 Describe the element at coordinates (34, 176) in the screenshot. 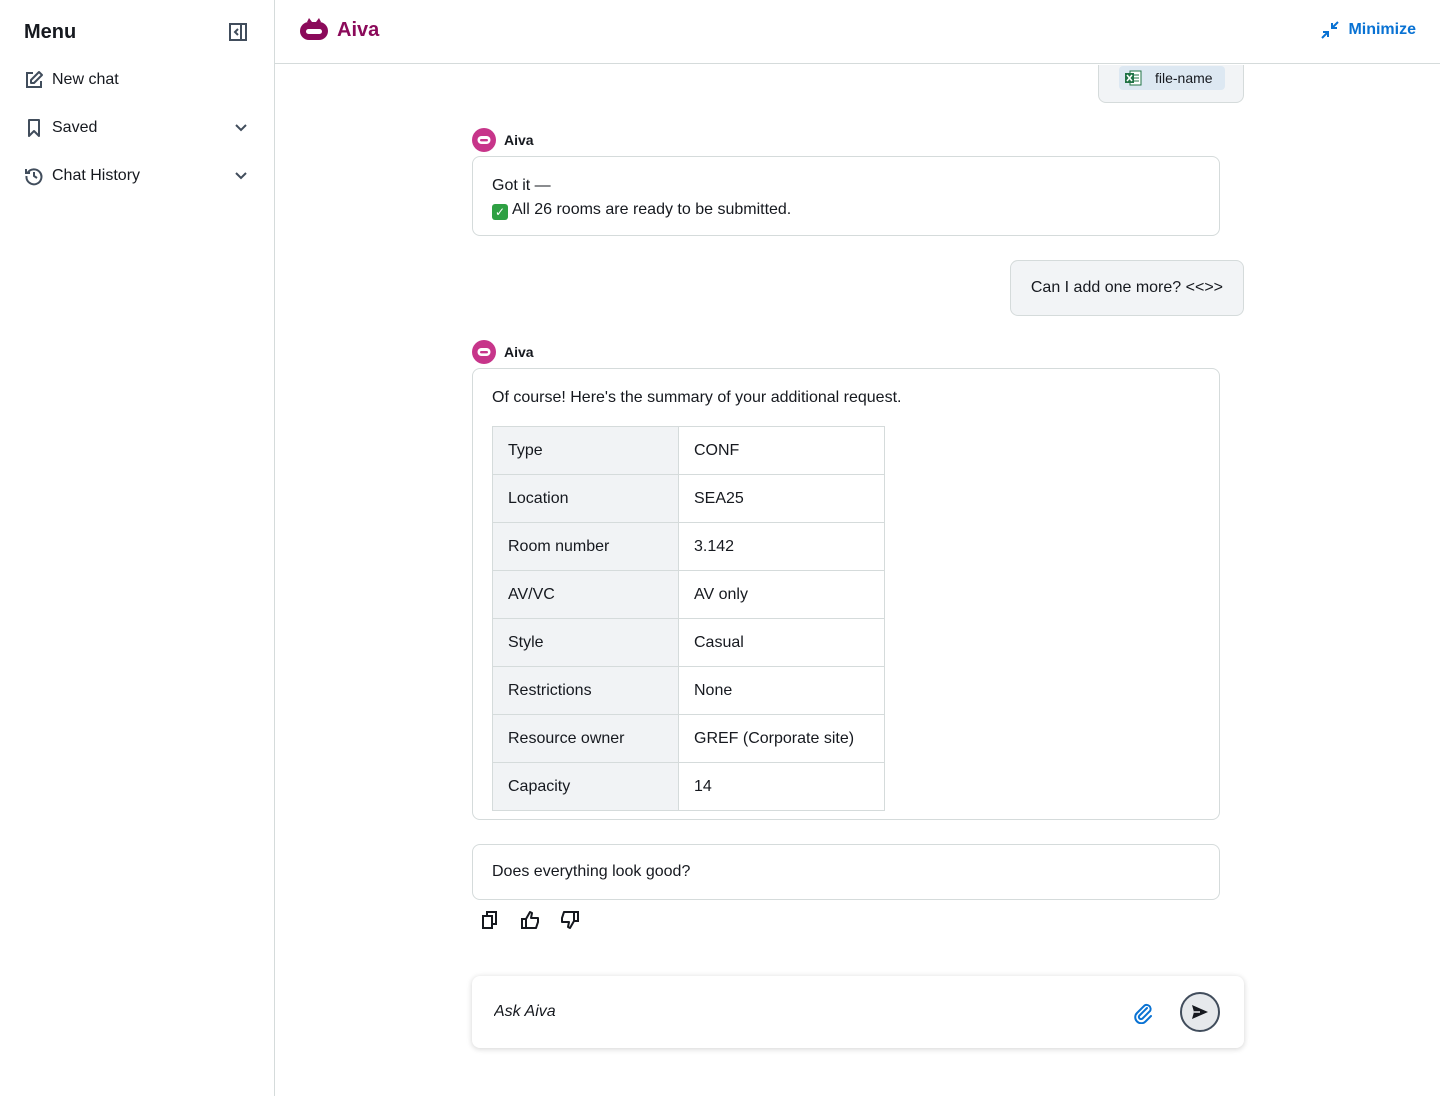

I see `history-icon` at that location.